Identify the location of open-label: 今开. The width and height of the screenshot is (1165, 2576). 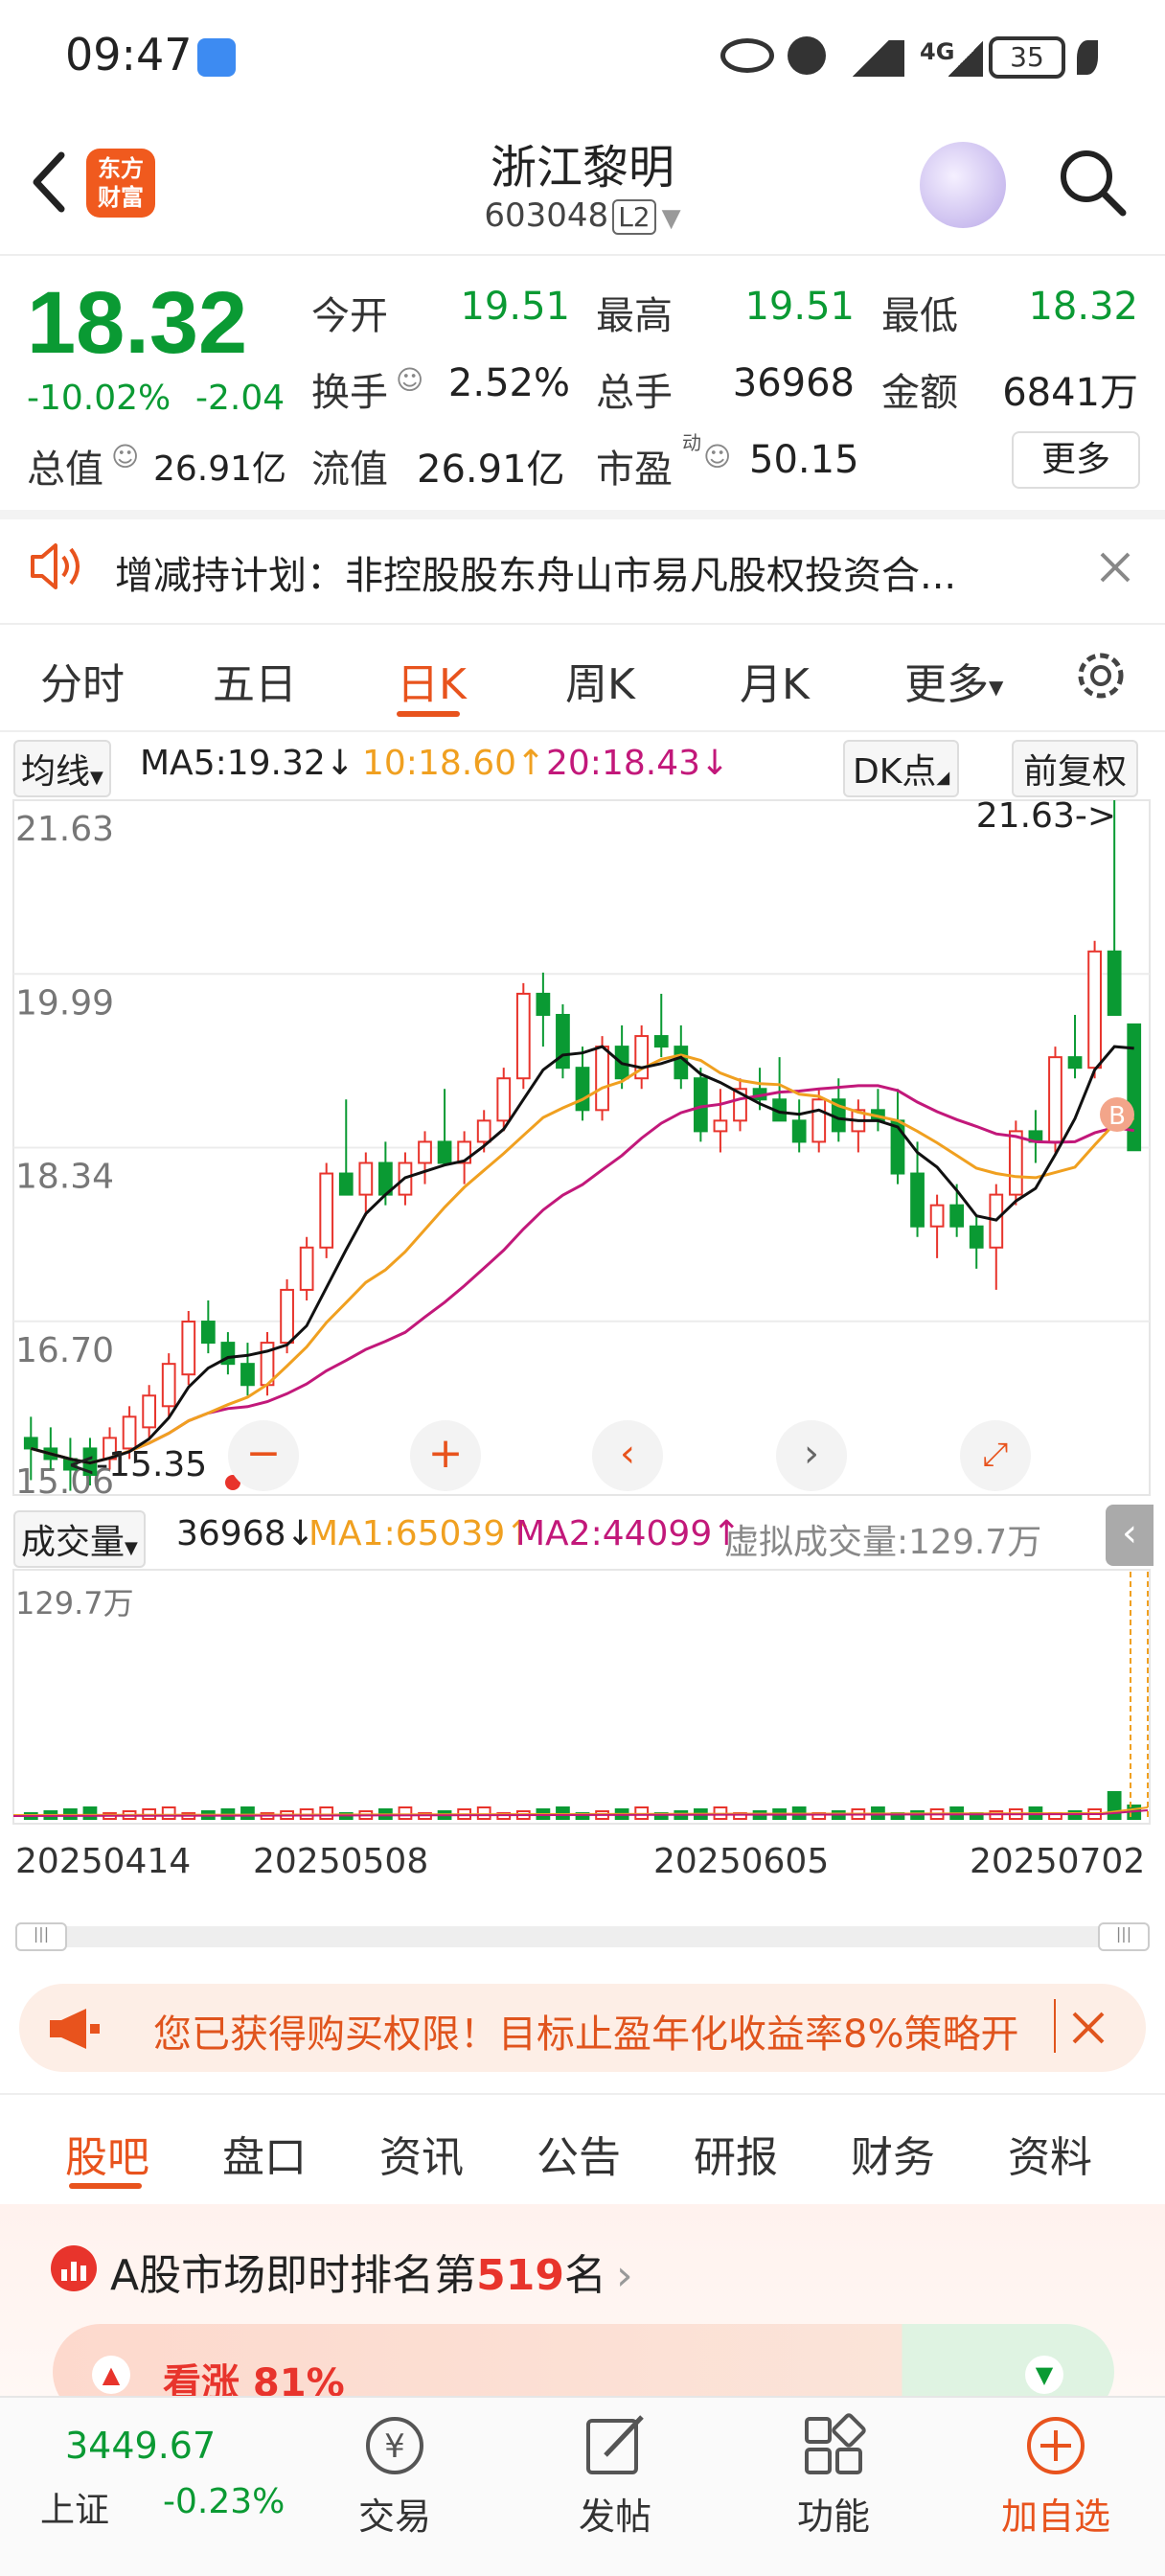
(349, 316).